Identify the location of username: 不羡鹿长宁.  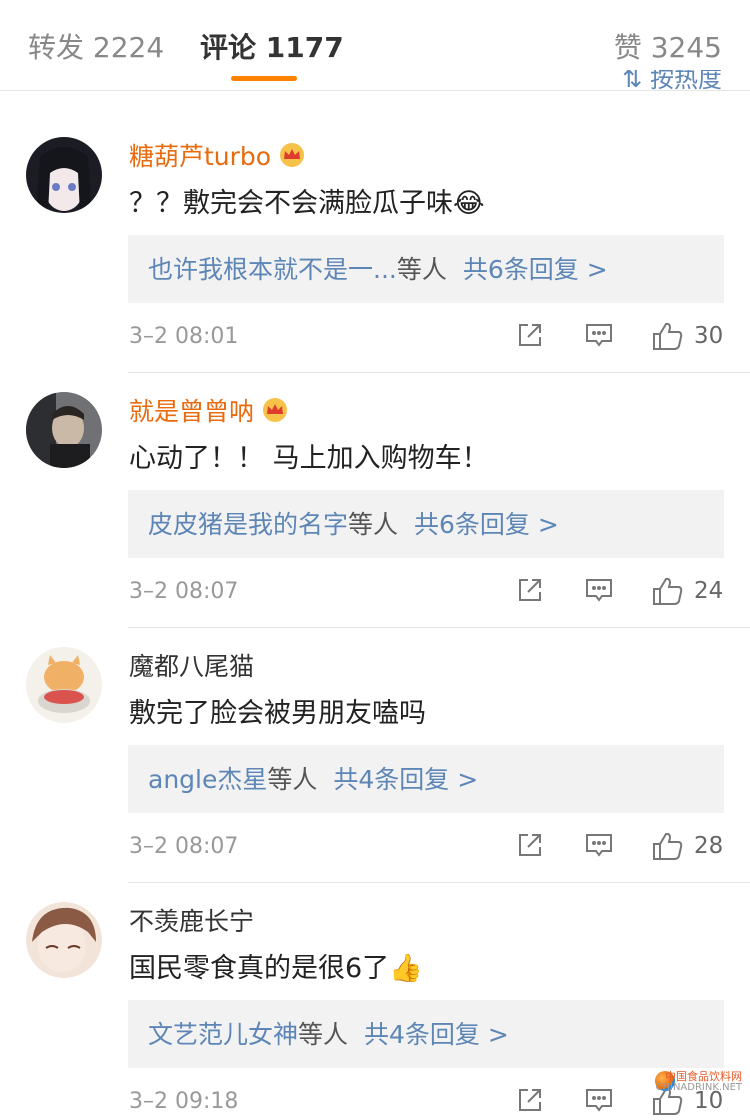
(191, 920).